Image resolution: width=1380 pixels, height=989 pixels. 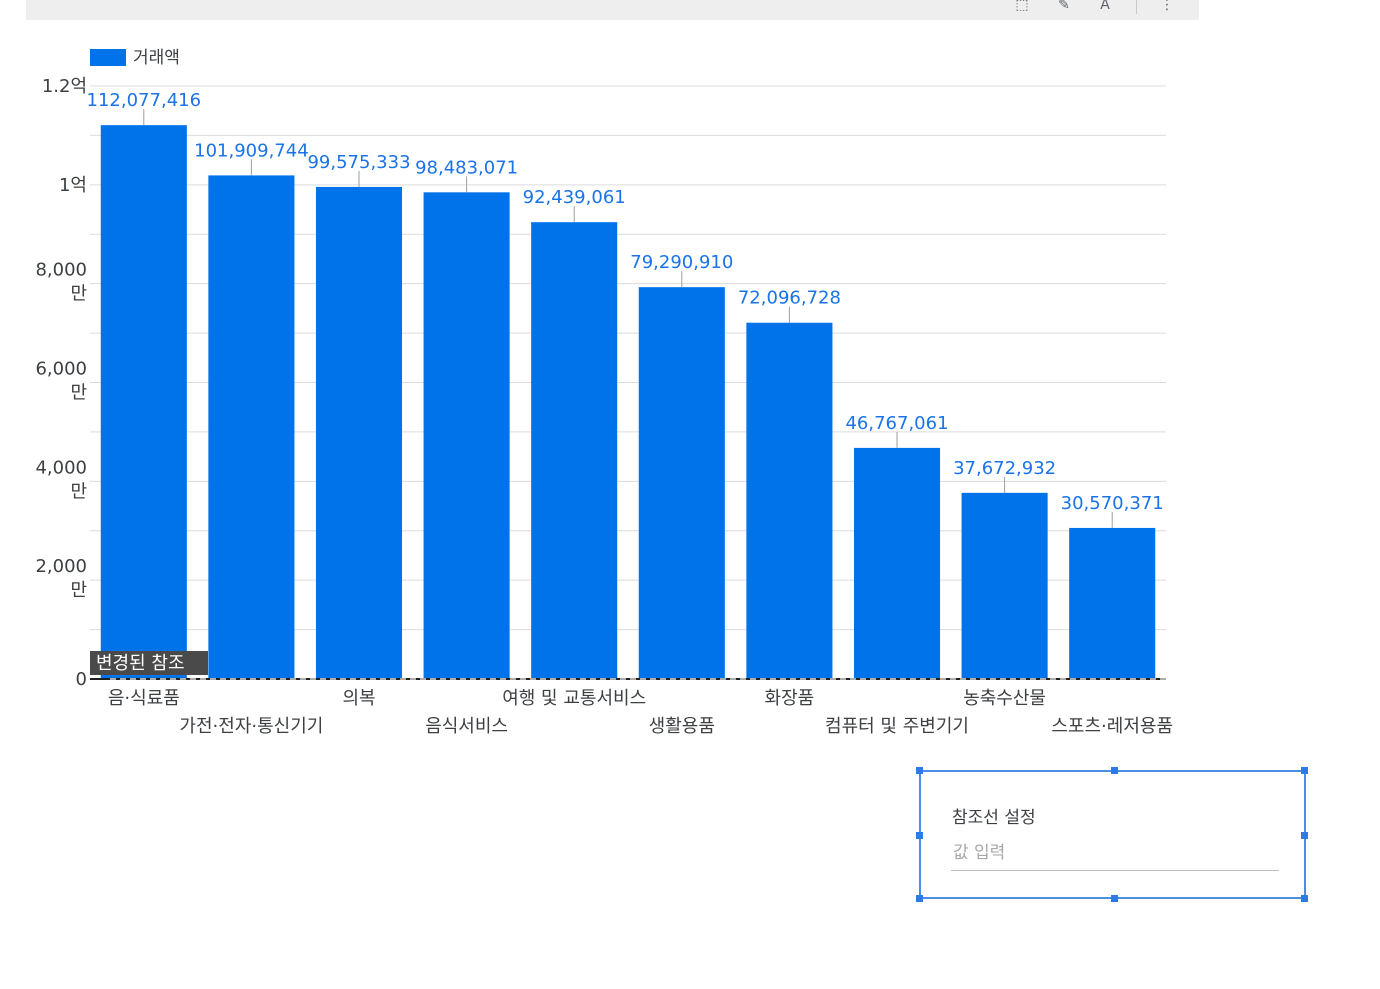 I want to click on x-tick-label: 스포츠·레저용품, so click(x=1112, y=726).